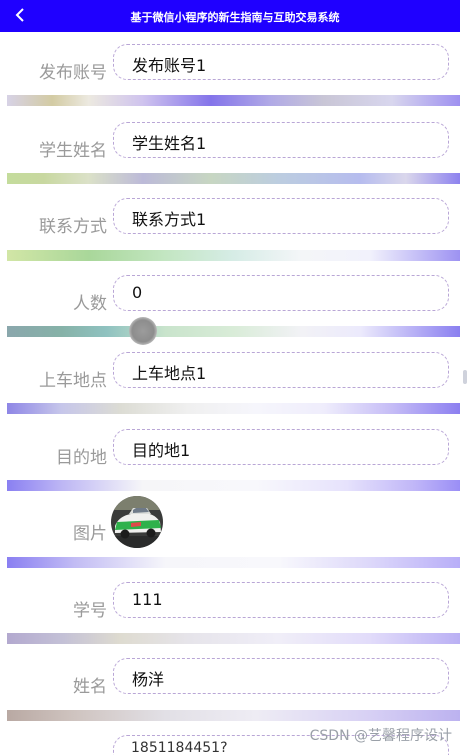  What do you see at coordinates (73, 227) in the screenshot?
I see `label-contact: 联系方式` at bounding box center [73, 227].